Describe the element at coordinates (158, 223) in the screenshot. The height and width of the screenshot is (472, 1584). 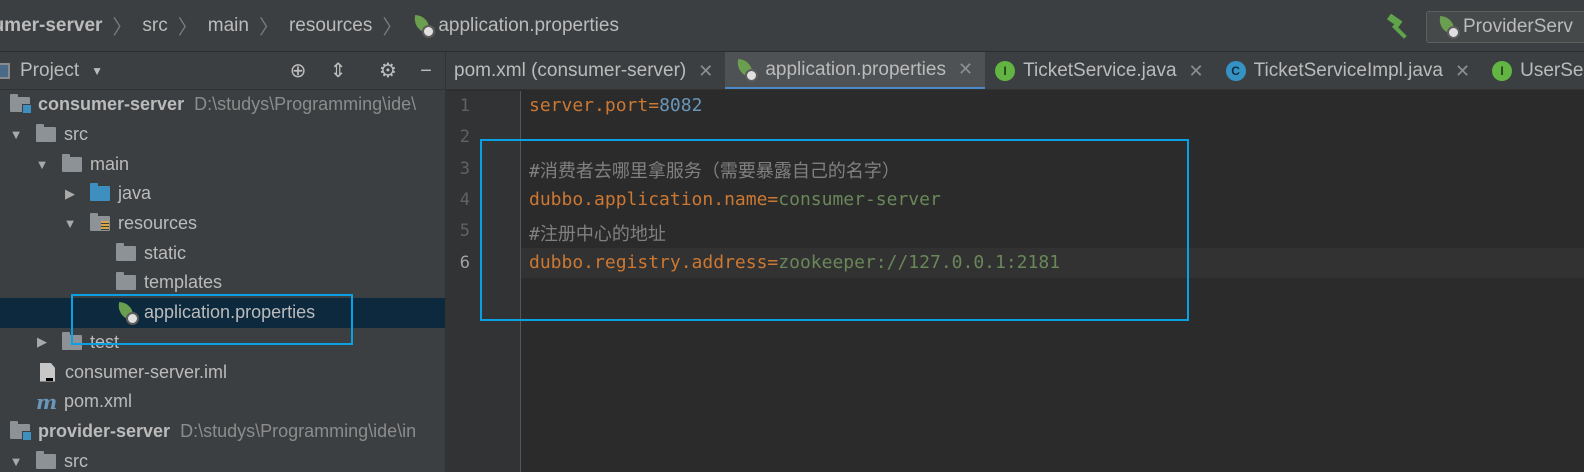
I see `tree-item-label: resources` at that location.